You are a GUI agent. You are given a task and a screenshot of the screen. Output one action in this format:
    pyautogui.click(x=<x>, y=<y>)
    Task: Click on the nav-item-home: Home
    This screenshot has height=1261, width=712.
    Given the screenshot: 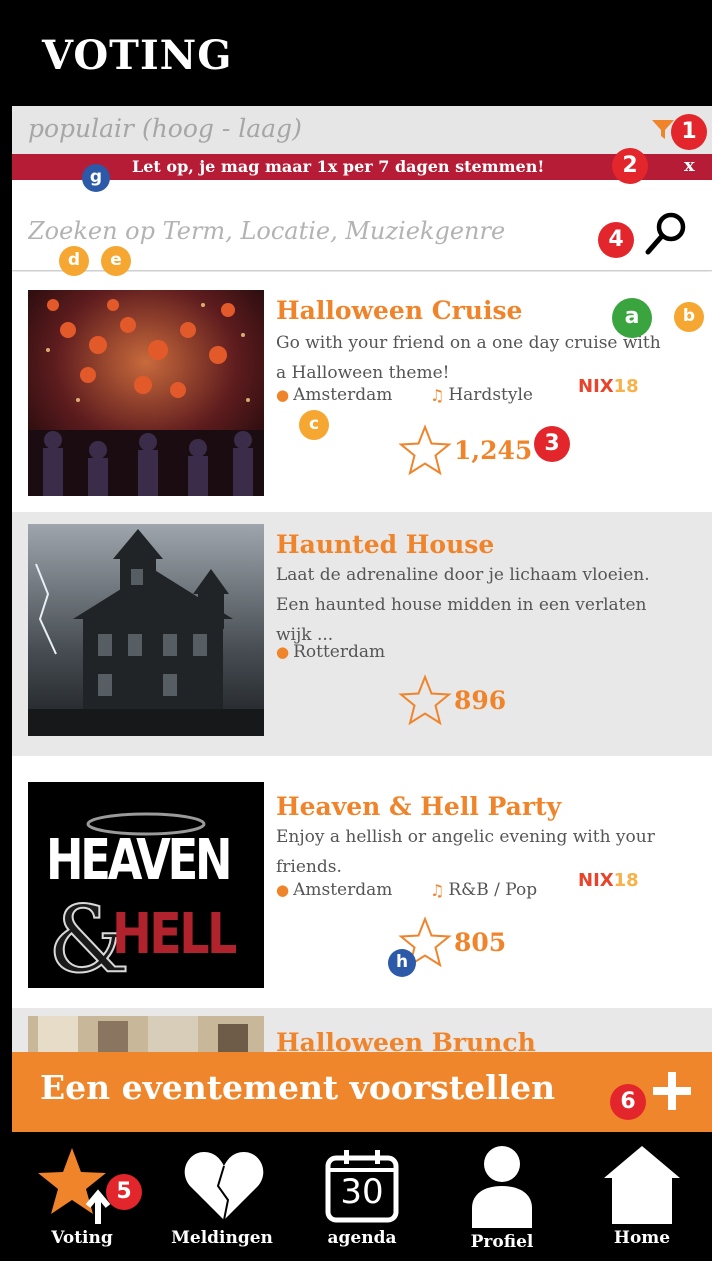 What is the action you would take?
    pyautogui.click(x=642, y=1196)
    